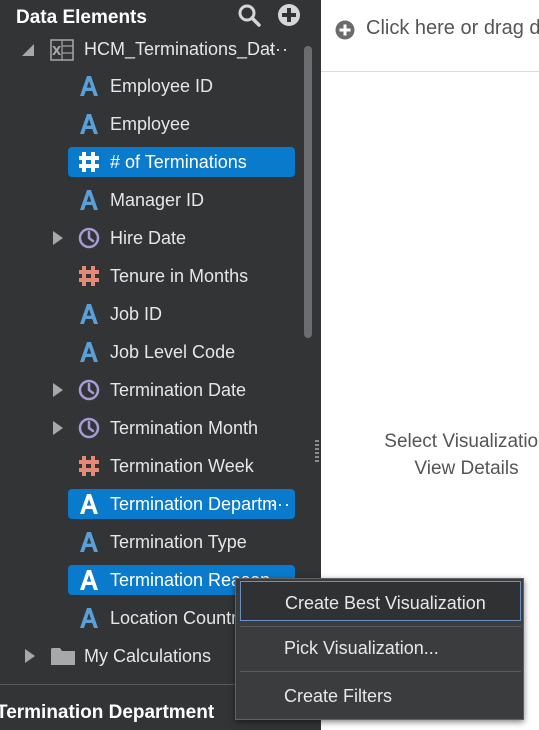 The height and width of the screenshot is (730, 539). What do you see at coordinates (173, 352) in the screenshot?
I see `data-element-label: Job Level Code` at bounding box center [173, 352].